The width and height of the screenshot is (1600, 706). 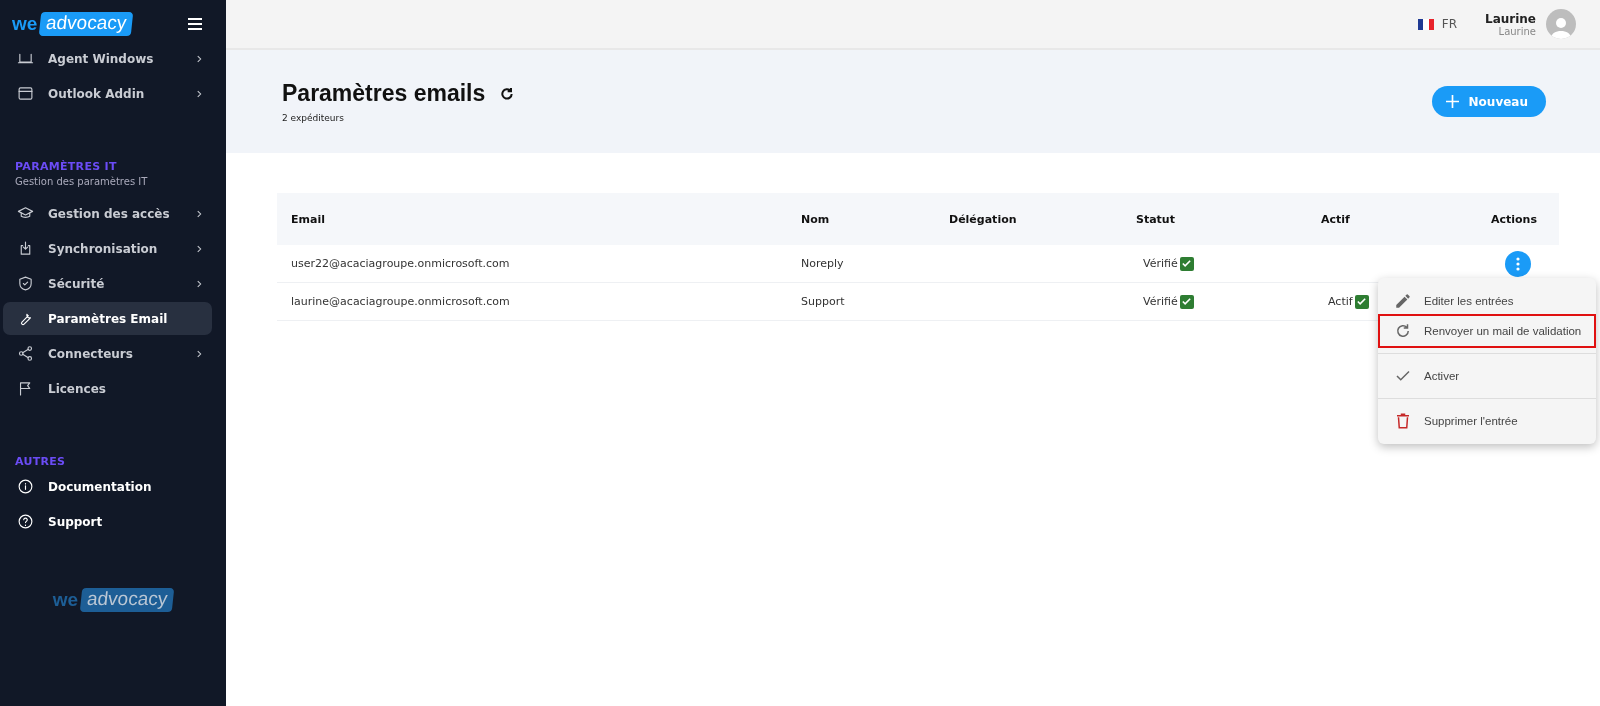 What do you see at coordinates (983, 219) in the screenshot?
I see `column-header: Délégation` at bounding box center [983, 219].